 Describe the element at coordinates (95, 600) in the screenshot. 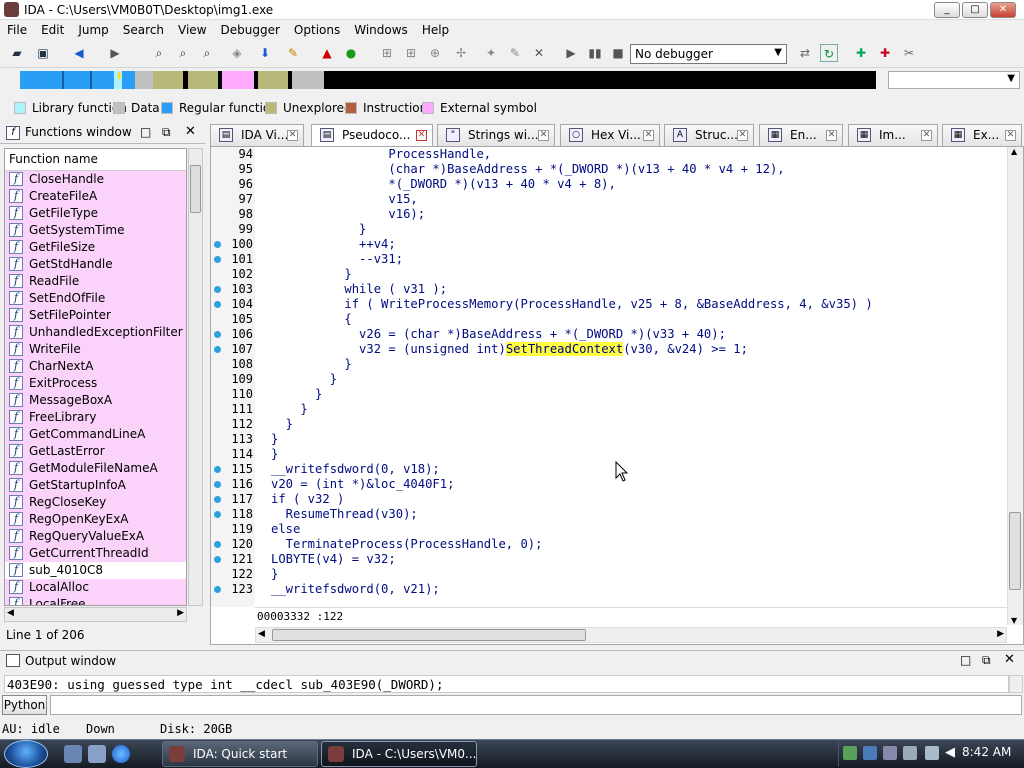

I see `function-list-item: f LocalFree` at that location.